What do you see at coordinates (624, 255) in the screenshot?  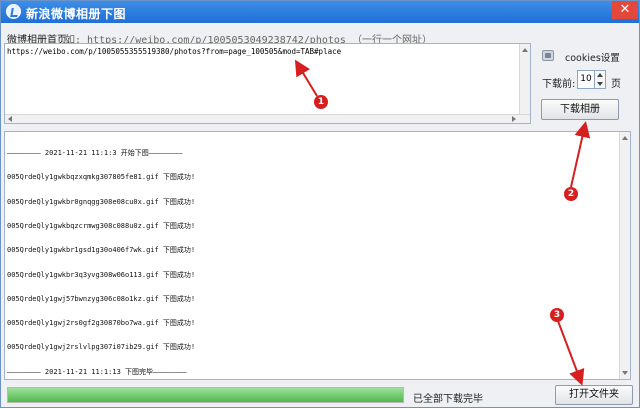 I see `log-vertical-scrollbar` at bounding box center [624, 255].